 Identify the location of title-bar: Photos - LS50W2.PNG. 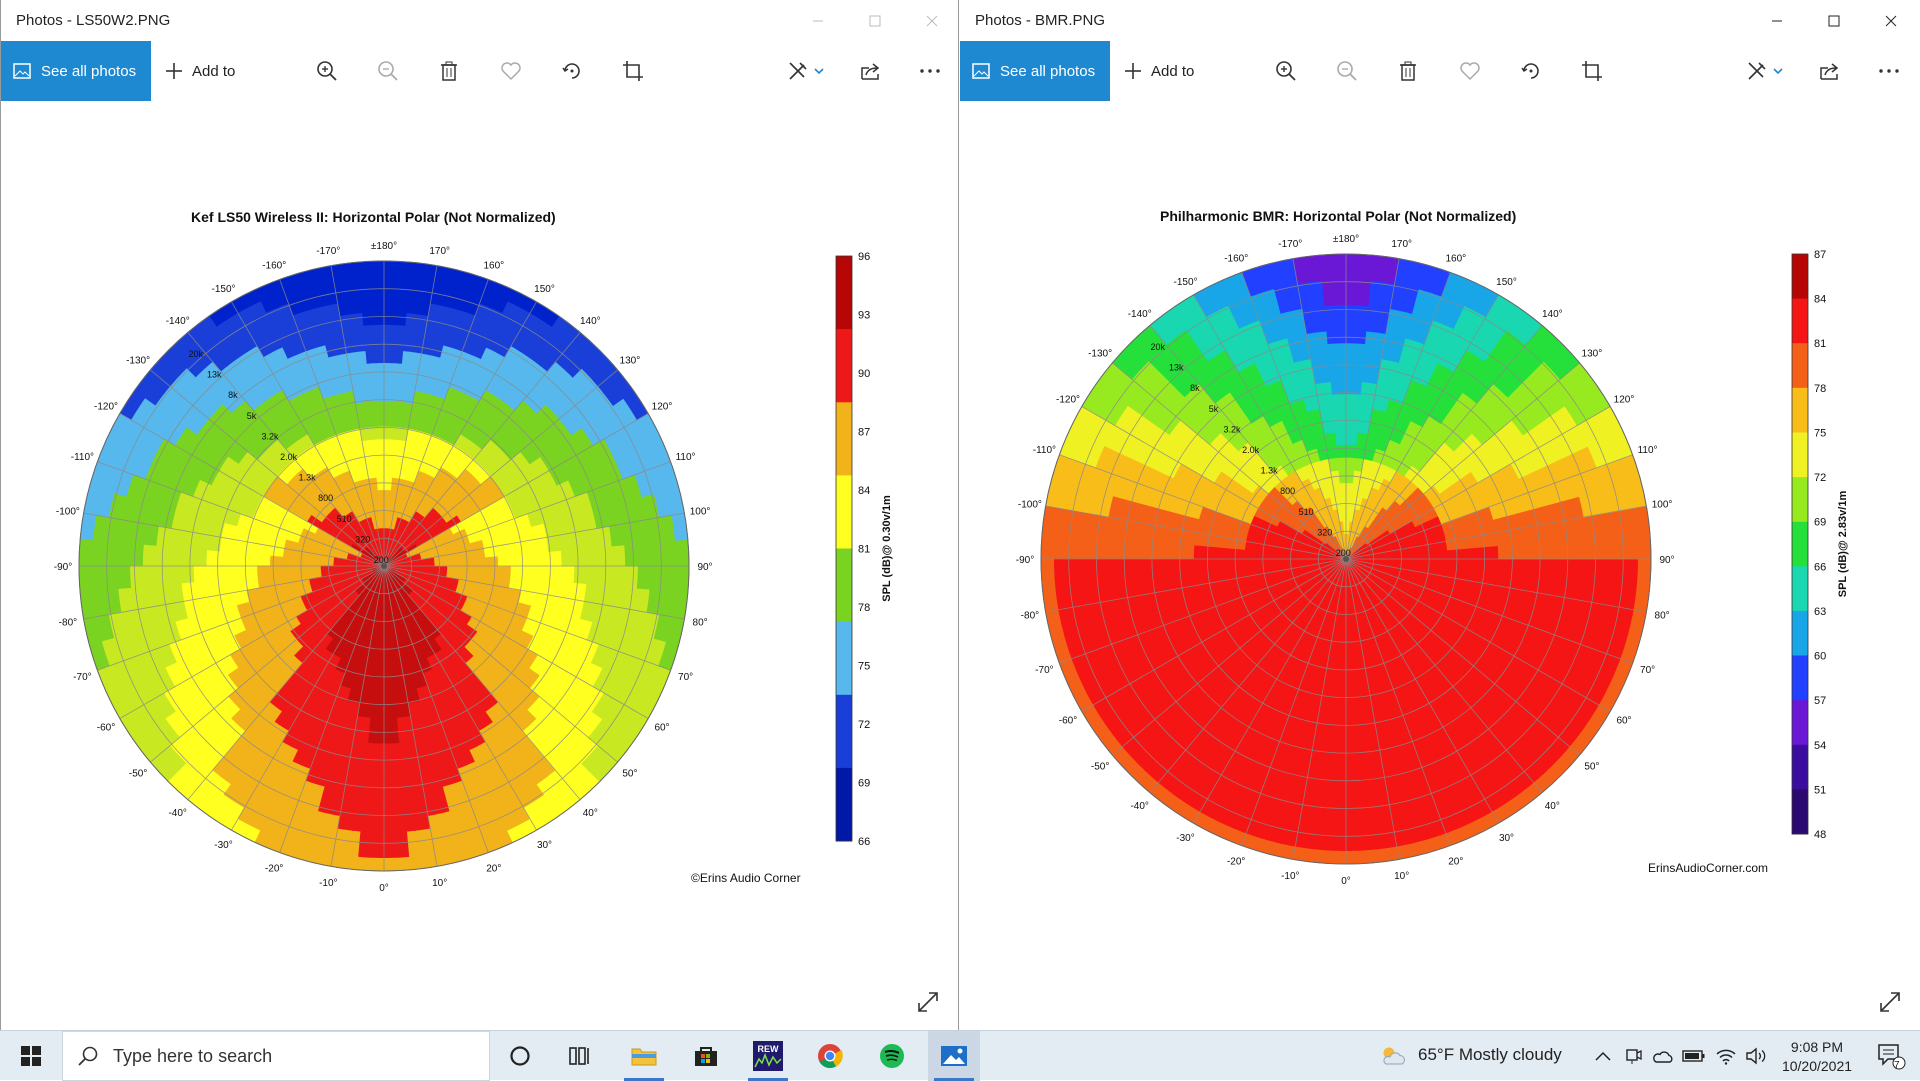
(479, 20).